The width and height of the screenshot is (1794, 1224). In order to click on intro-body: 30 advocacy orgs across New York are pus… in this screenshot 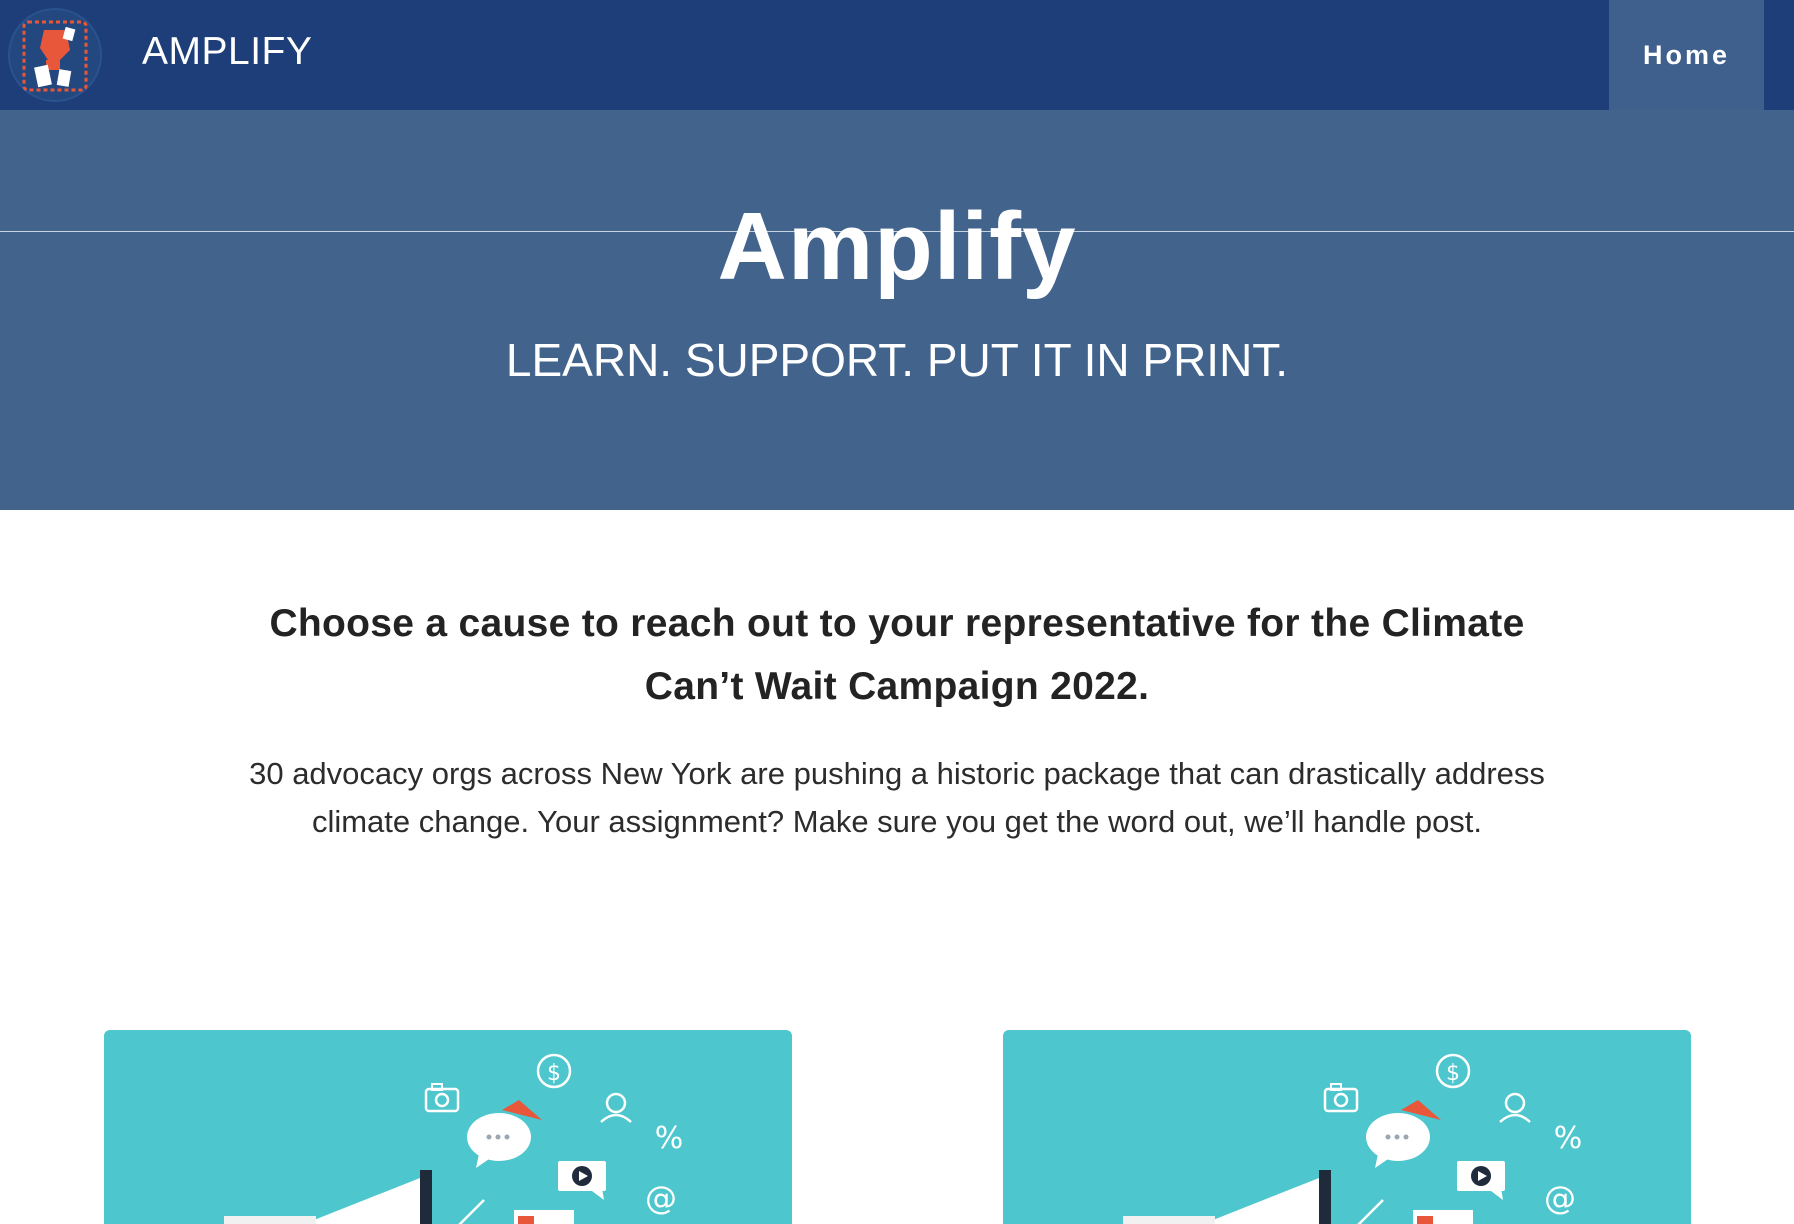, I will do `click(897, 797)`.